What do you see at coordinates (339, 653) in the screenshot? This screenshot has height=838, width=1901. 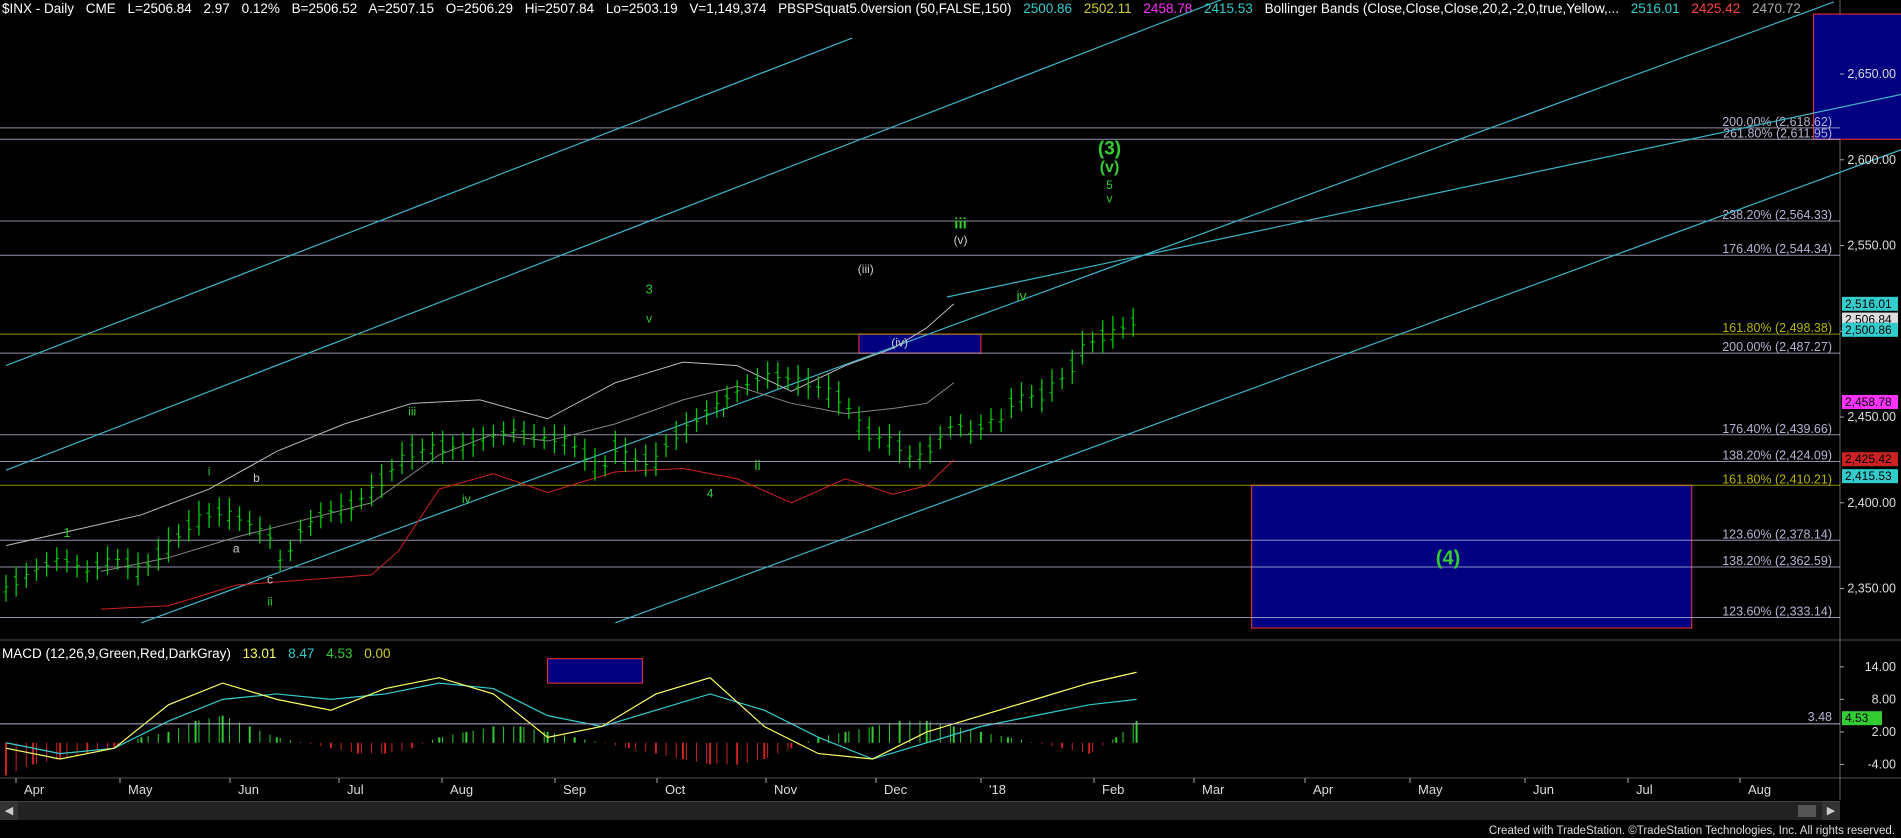 I see `macd-value3: 4.53` at bounding box center [339, 653].